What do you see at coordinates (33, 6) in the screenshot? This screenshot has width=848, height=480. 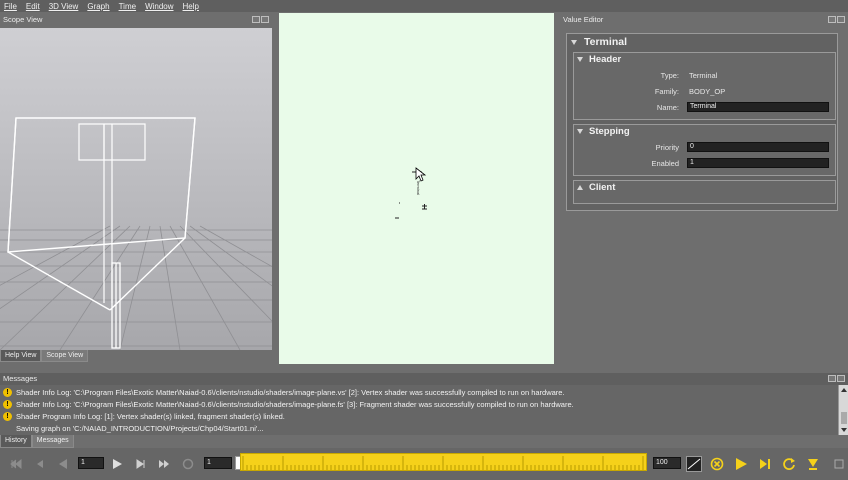 I see `menu-edit: Edit` at bounding box center [33, 6].